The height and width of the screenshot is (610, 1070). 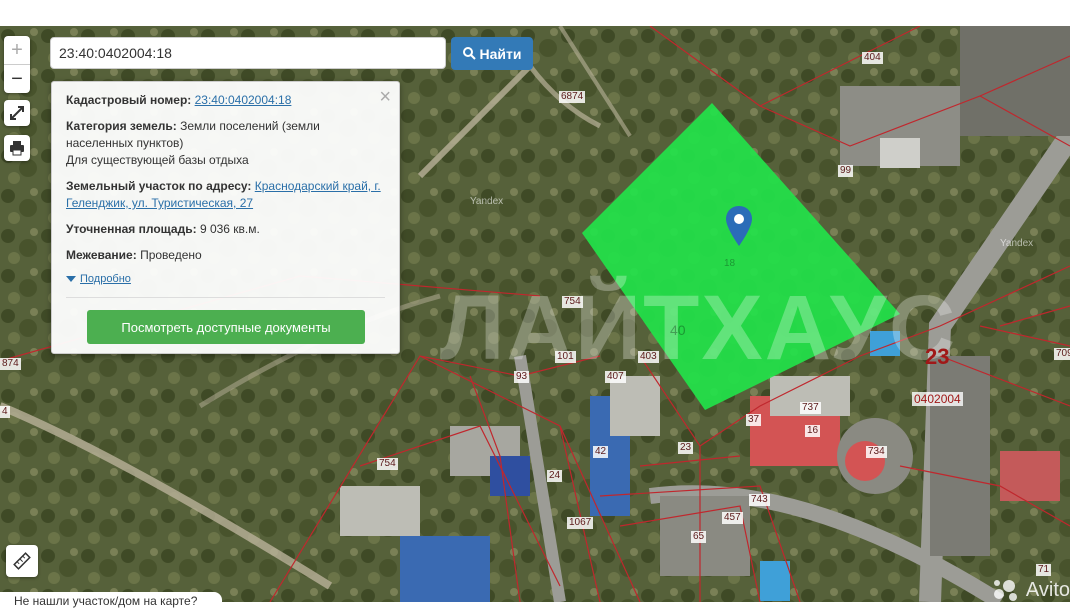 I want to click on ruler-icon, so click(x=22, y=561).